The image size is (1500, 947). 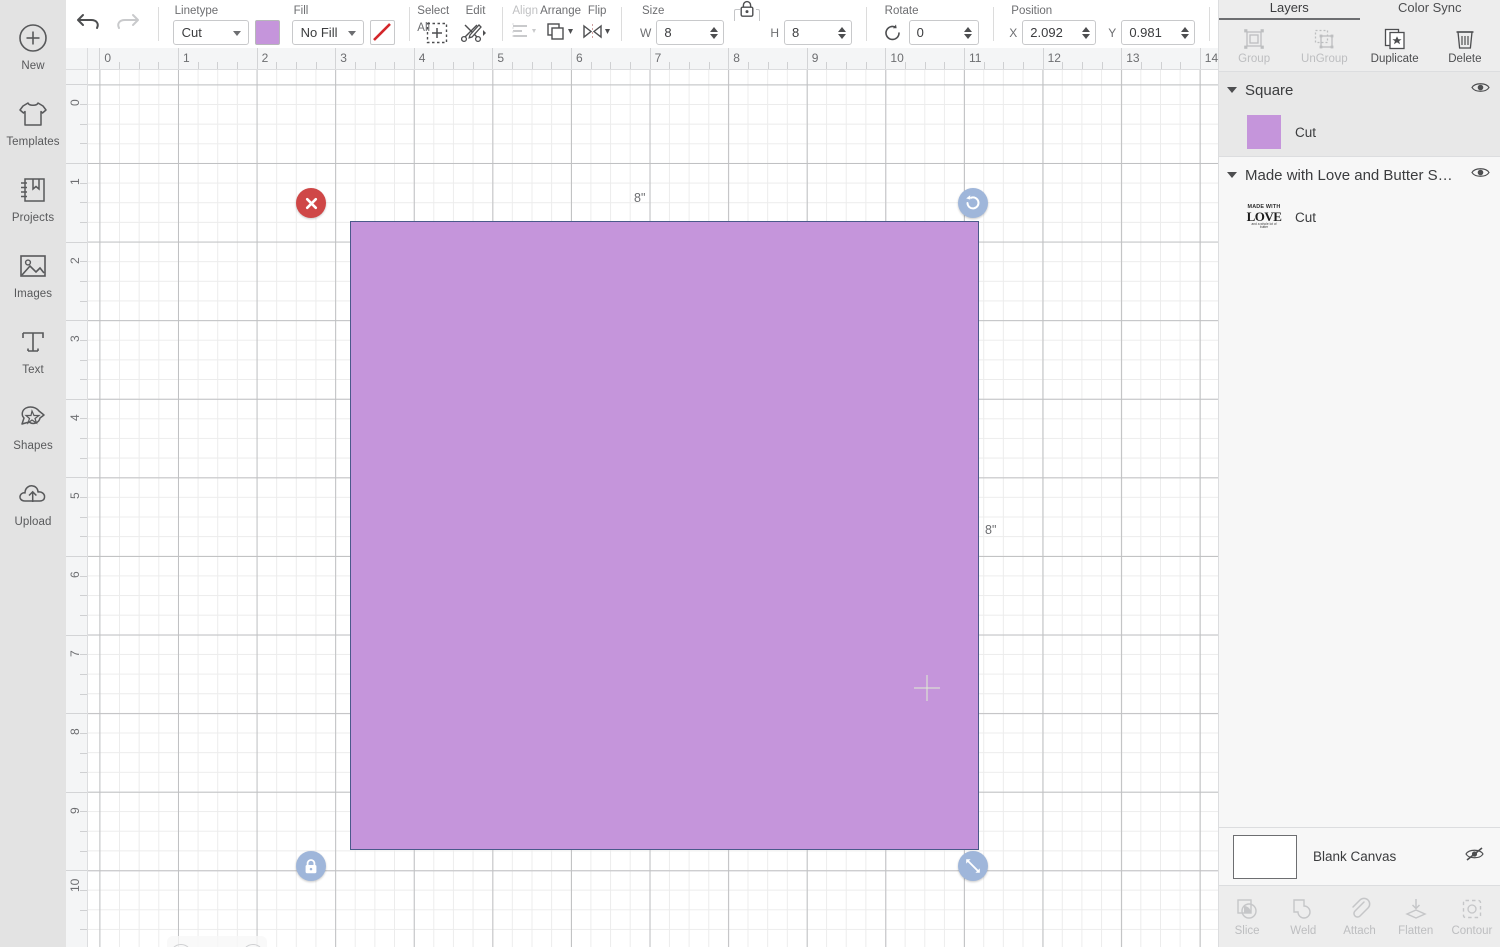 What do you see at coordinates (640, 198) in the screenshot?
I see `shape-width-label: 8"` at bounding box center [640, 198].